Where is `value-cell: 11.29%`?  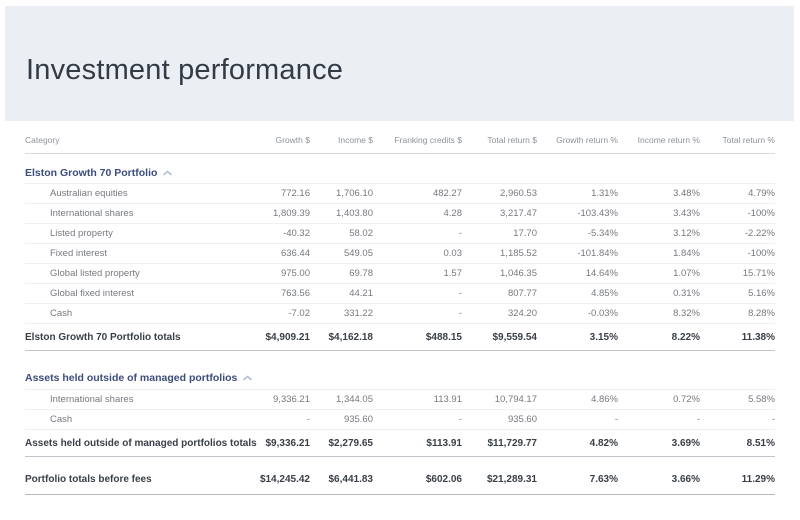 value-cell: 11.29% is located at coordinates (737, 480).